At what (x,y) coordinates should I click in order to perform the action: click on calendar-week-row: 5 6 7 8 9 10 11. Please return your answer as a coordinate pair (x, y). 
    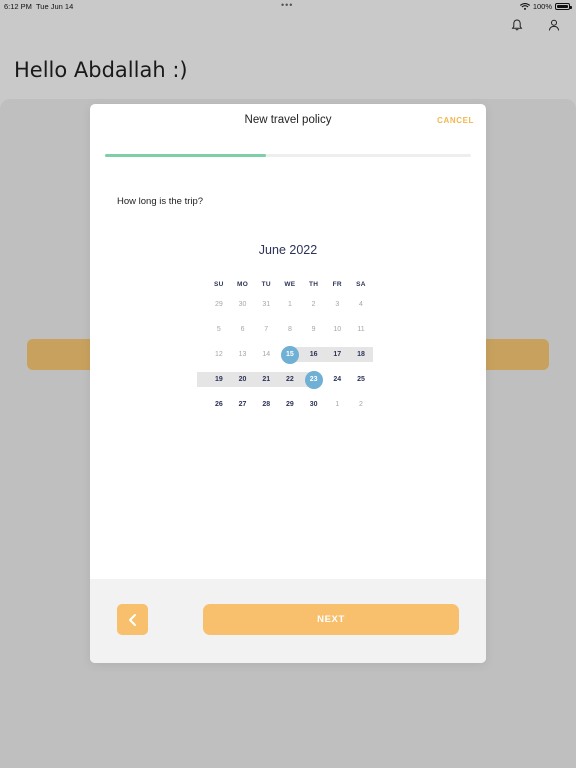
    Looking at the image, I should click on (290, 329).